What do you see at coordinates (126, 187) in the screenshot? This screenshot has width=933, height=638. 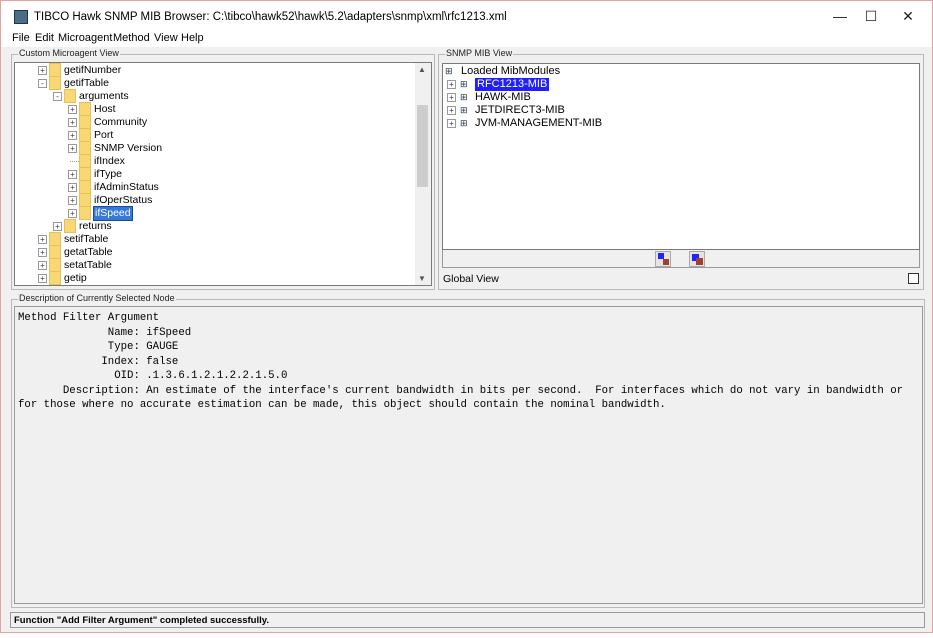 I see `tree-node-label: ifAdminStatus` at bounding box center [126, 187].